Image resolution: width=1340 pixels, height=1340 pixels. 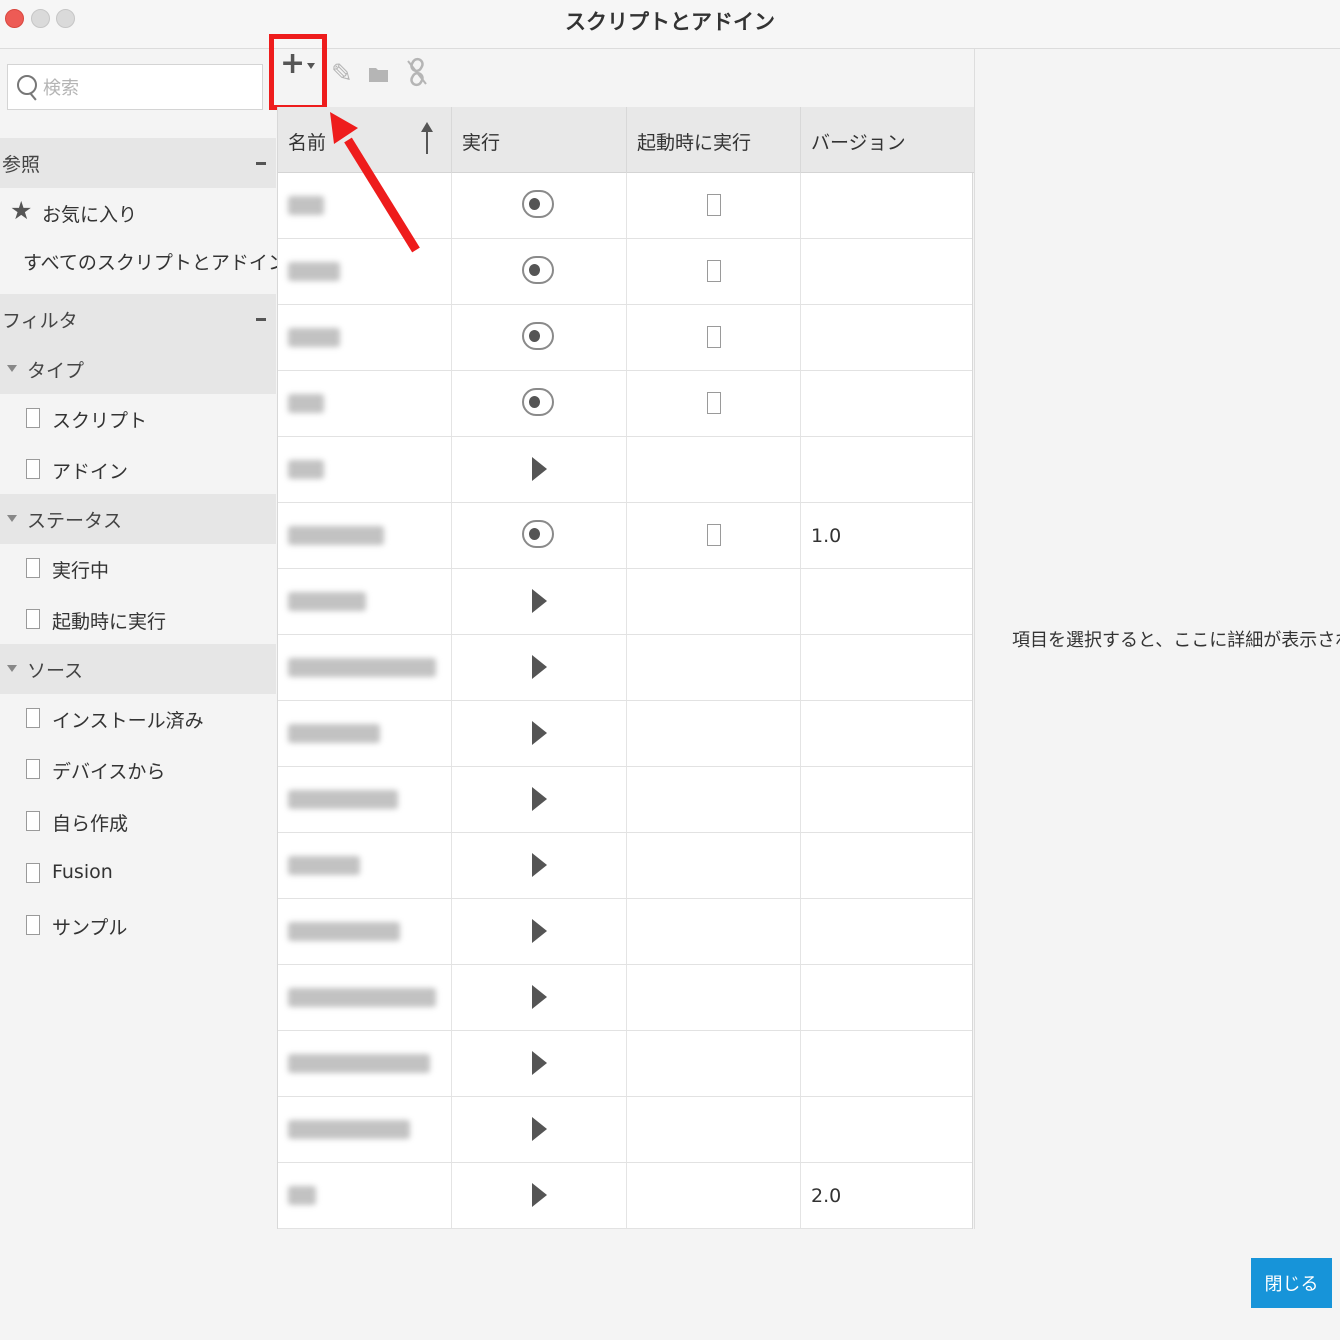 What do you see at coordinates (138, 822) in the screenshot?
I see `filter-option-my-own: 自ら作成` at bounding box center [138, 822].